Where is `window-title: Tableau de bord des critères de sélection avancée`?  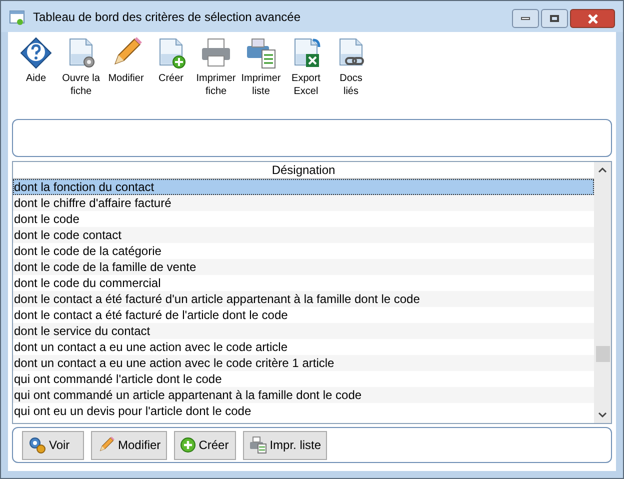 window-title: Tableau de bord des critères de sélection avancée is located at coordinates (167, 17).